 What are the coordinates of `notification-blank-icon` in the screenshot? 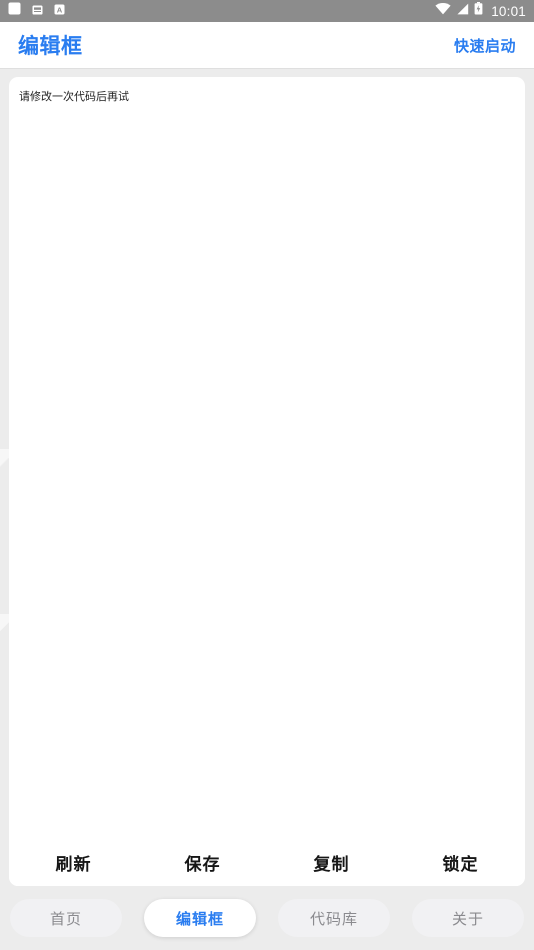 It's located at (14, 11).